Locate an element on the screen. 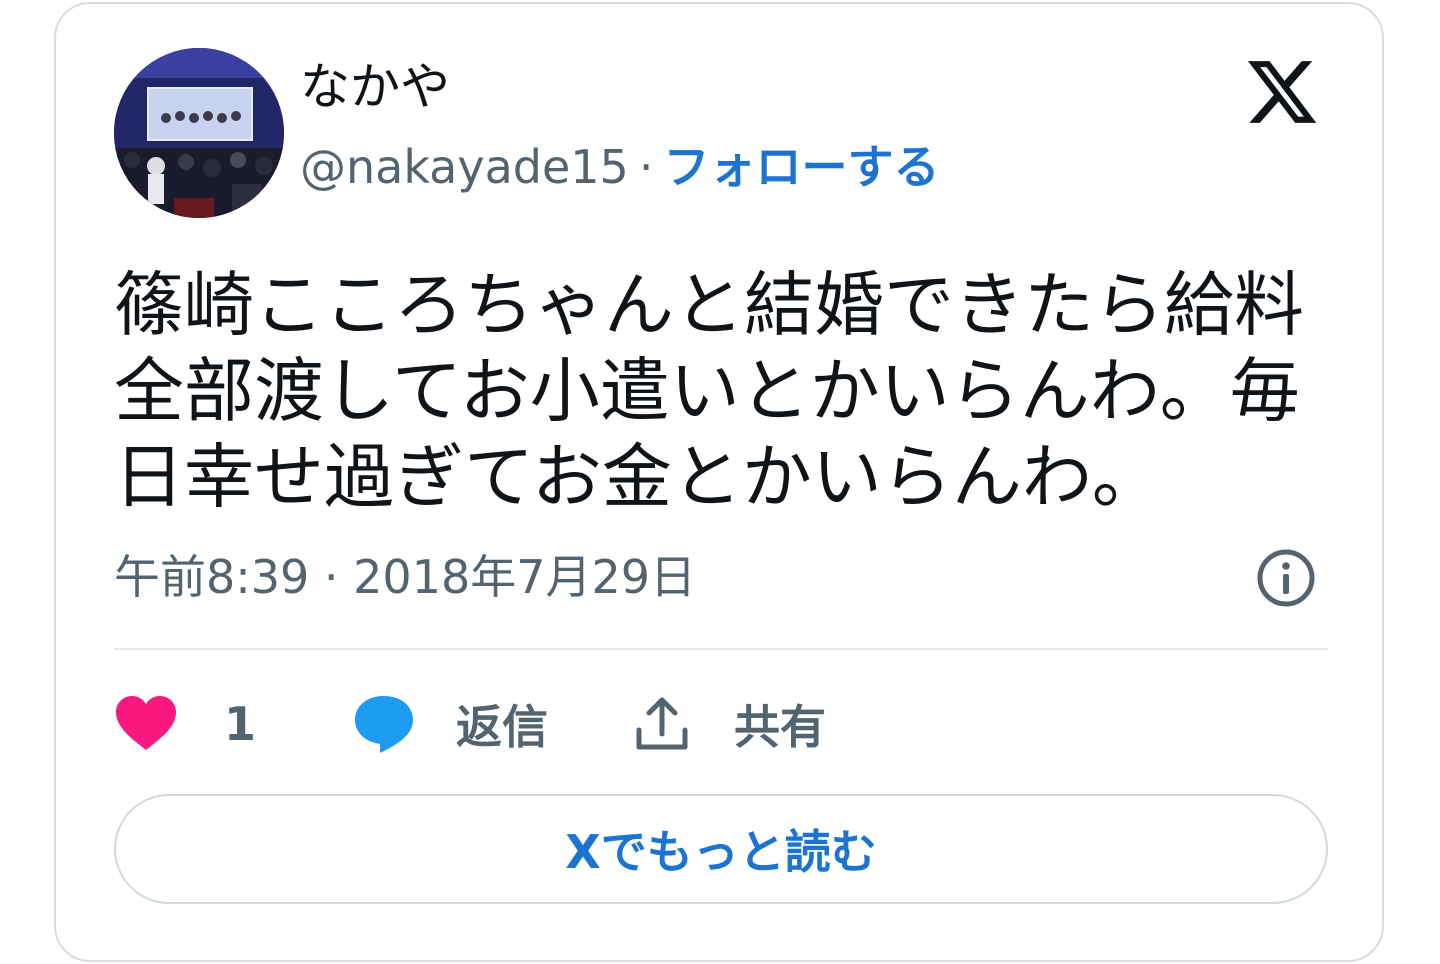  x-logo-icon is located at coordinates (1282, 92).